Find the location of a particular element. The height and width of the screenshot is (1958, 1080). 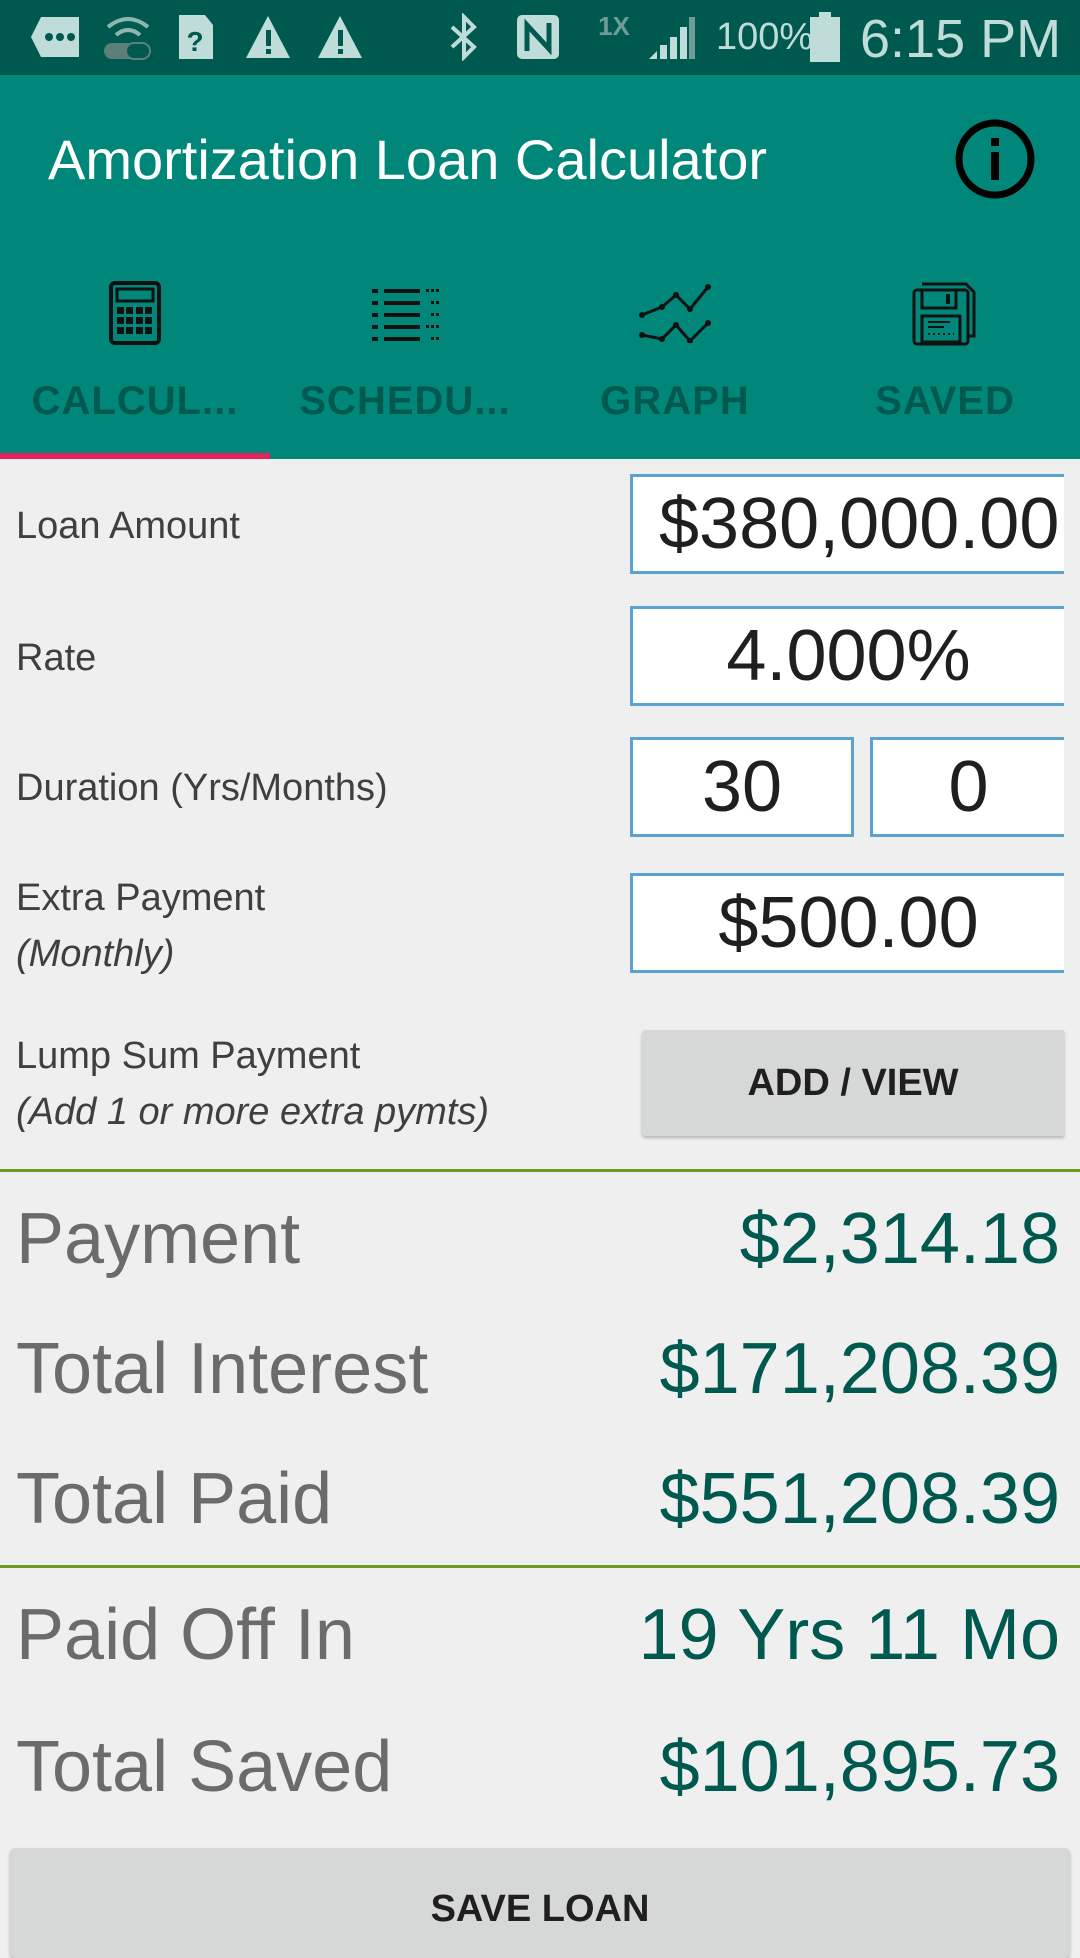

extra-payment-label: Extra Payment is located at coordinates (141, 898).